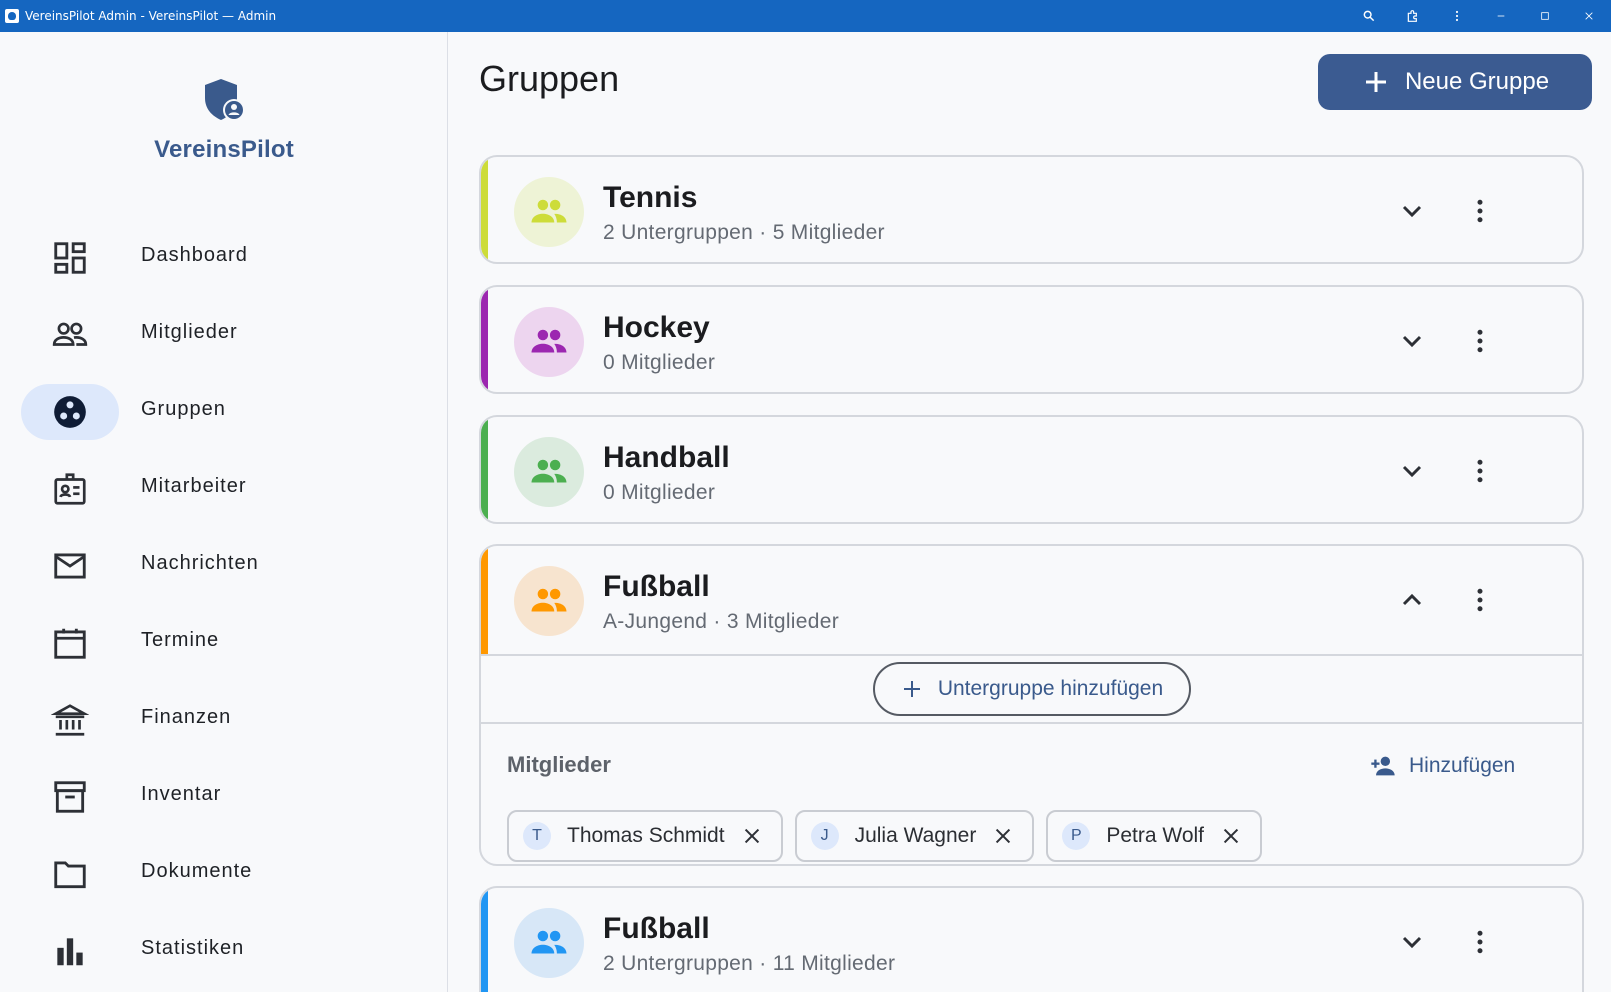  Describe the element at coordinates (1477, 81) in the screenshot. I see `new-group-label: Neue Gruppe` at that location.